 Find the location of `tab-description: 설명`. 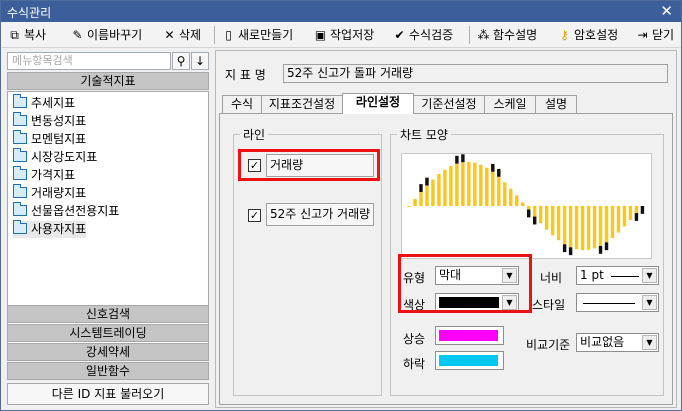

tab-description: 설명 is located at coordinates (556, 104).